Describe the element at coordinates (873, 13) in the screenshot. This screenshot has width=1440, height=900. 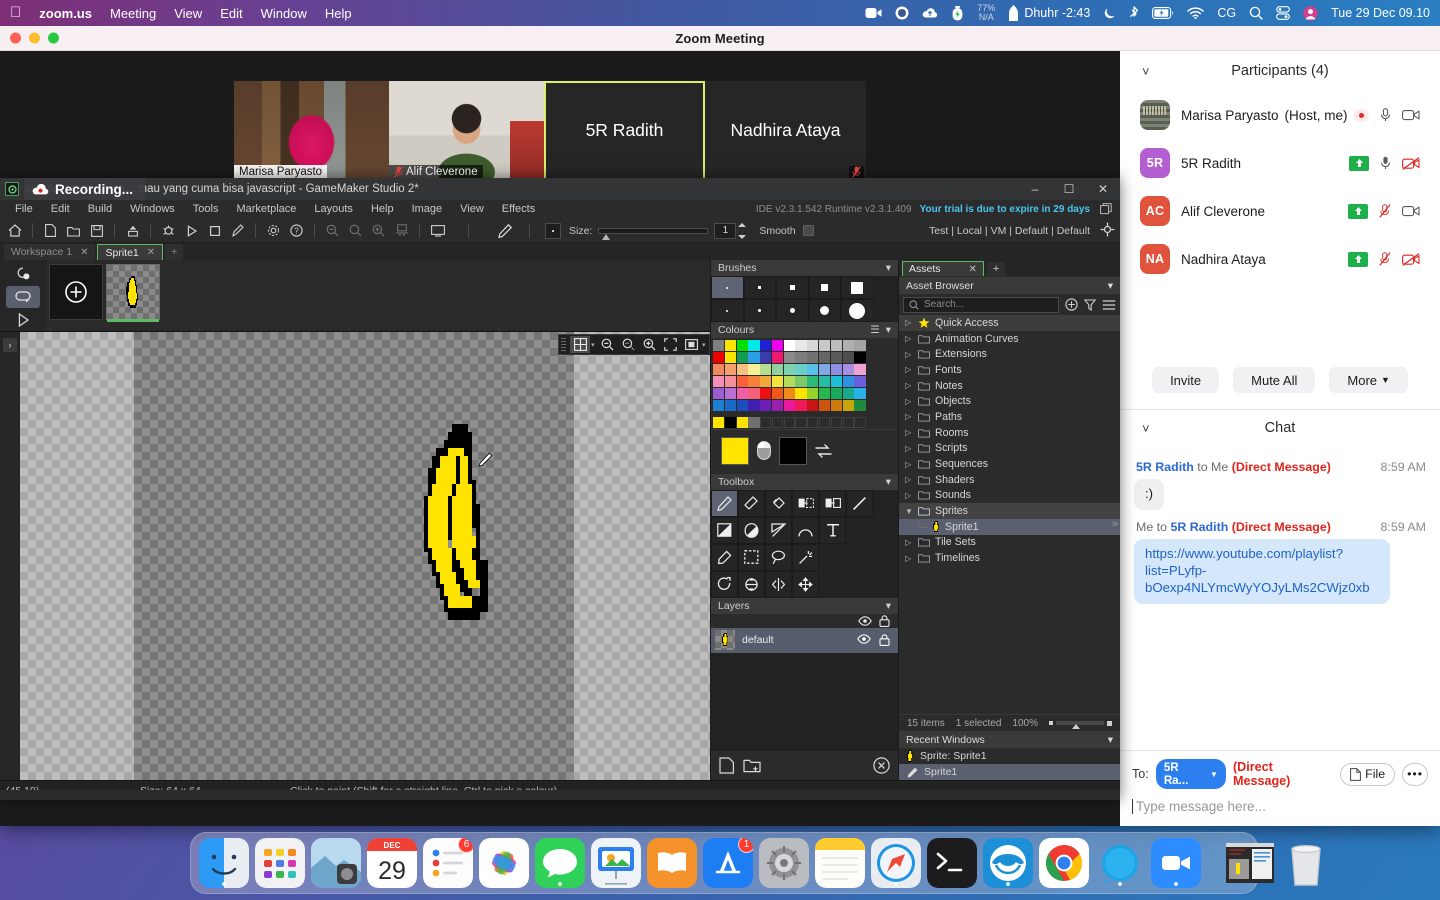
I see `screen-recording-icon` at that location.